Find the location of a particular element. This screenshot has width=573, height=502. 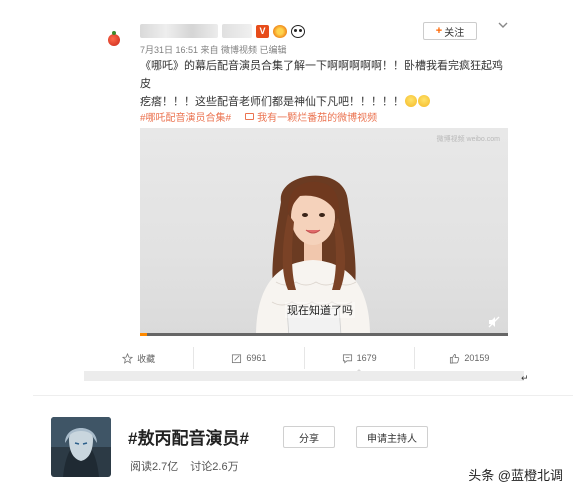

read-count: 阅读2.7亿 is located at coordinates (154, 467).